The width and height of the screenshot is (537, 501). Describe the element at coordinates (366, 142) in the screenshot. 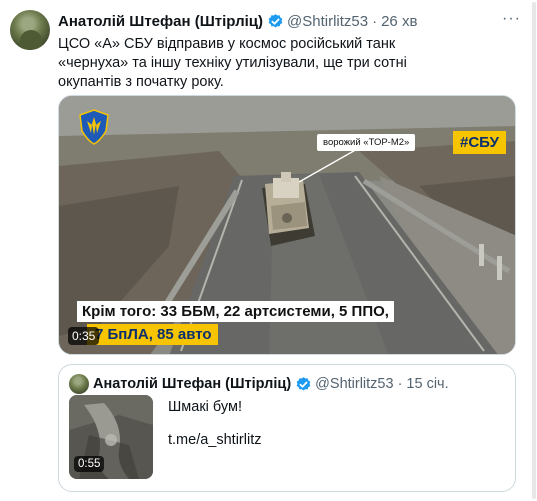

I see `target-label: ворожий «ТОР-М2»` at that location.